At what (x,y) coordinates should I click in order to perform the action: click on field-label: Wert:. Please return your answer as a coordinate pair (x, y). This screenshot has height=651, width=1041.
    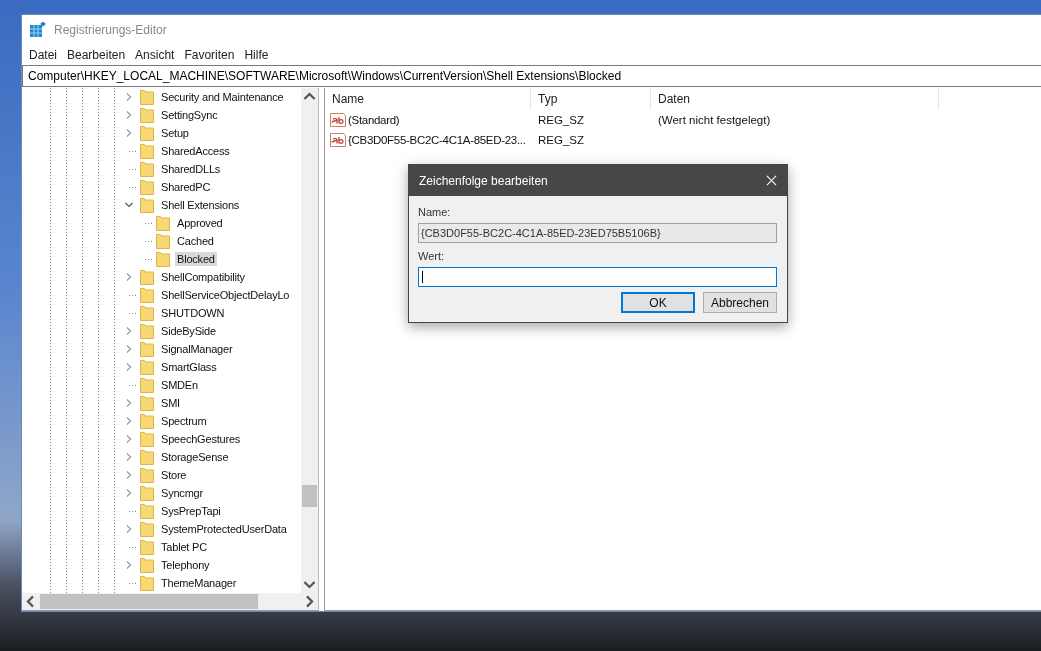
    Looking at the image, I should click on (432, 256).